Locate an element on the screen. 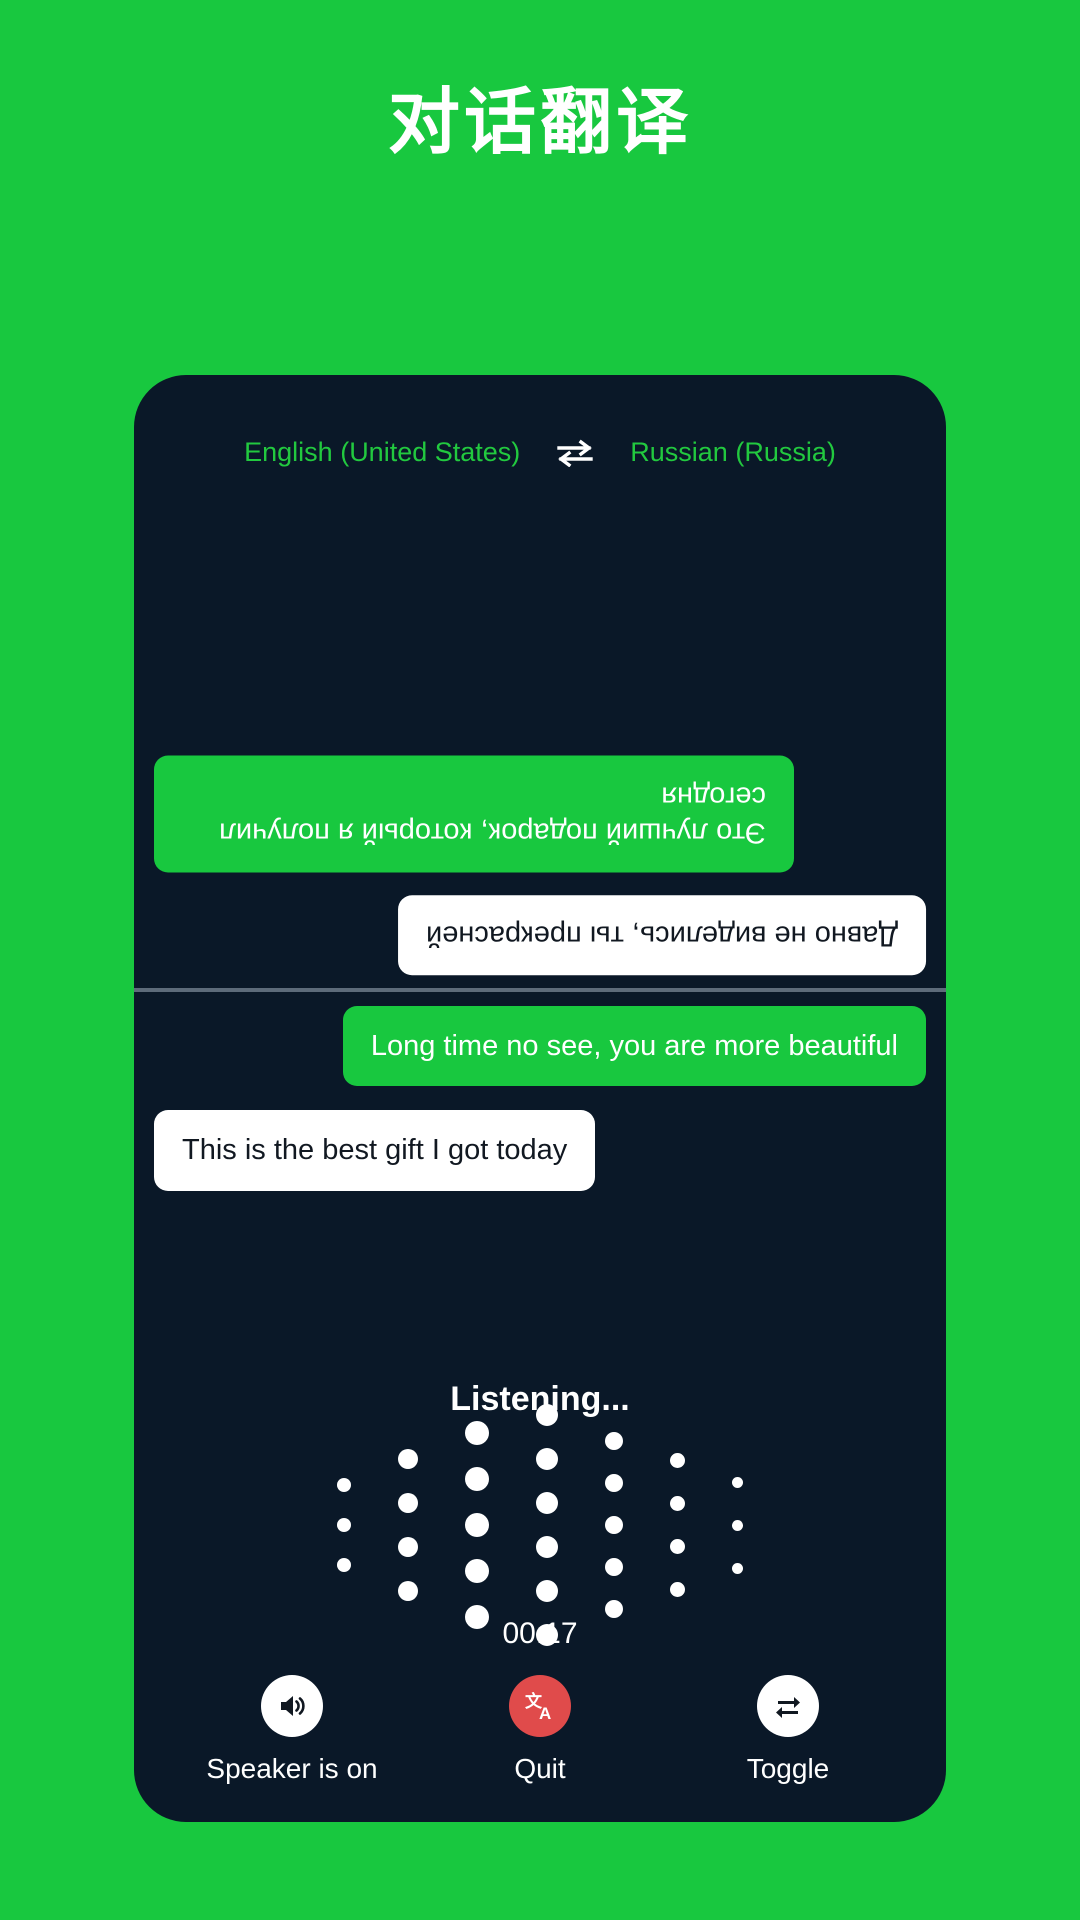 The height and width of the screenshot is (1920, 1080). speaker-on-icon is located at coordinates (292, 1706).